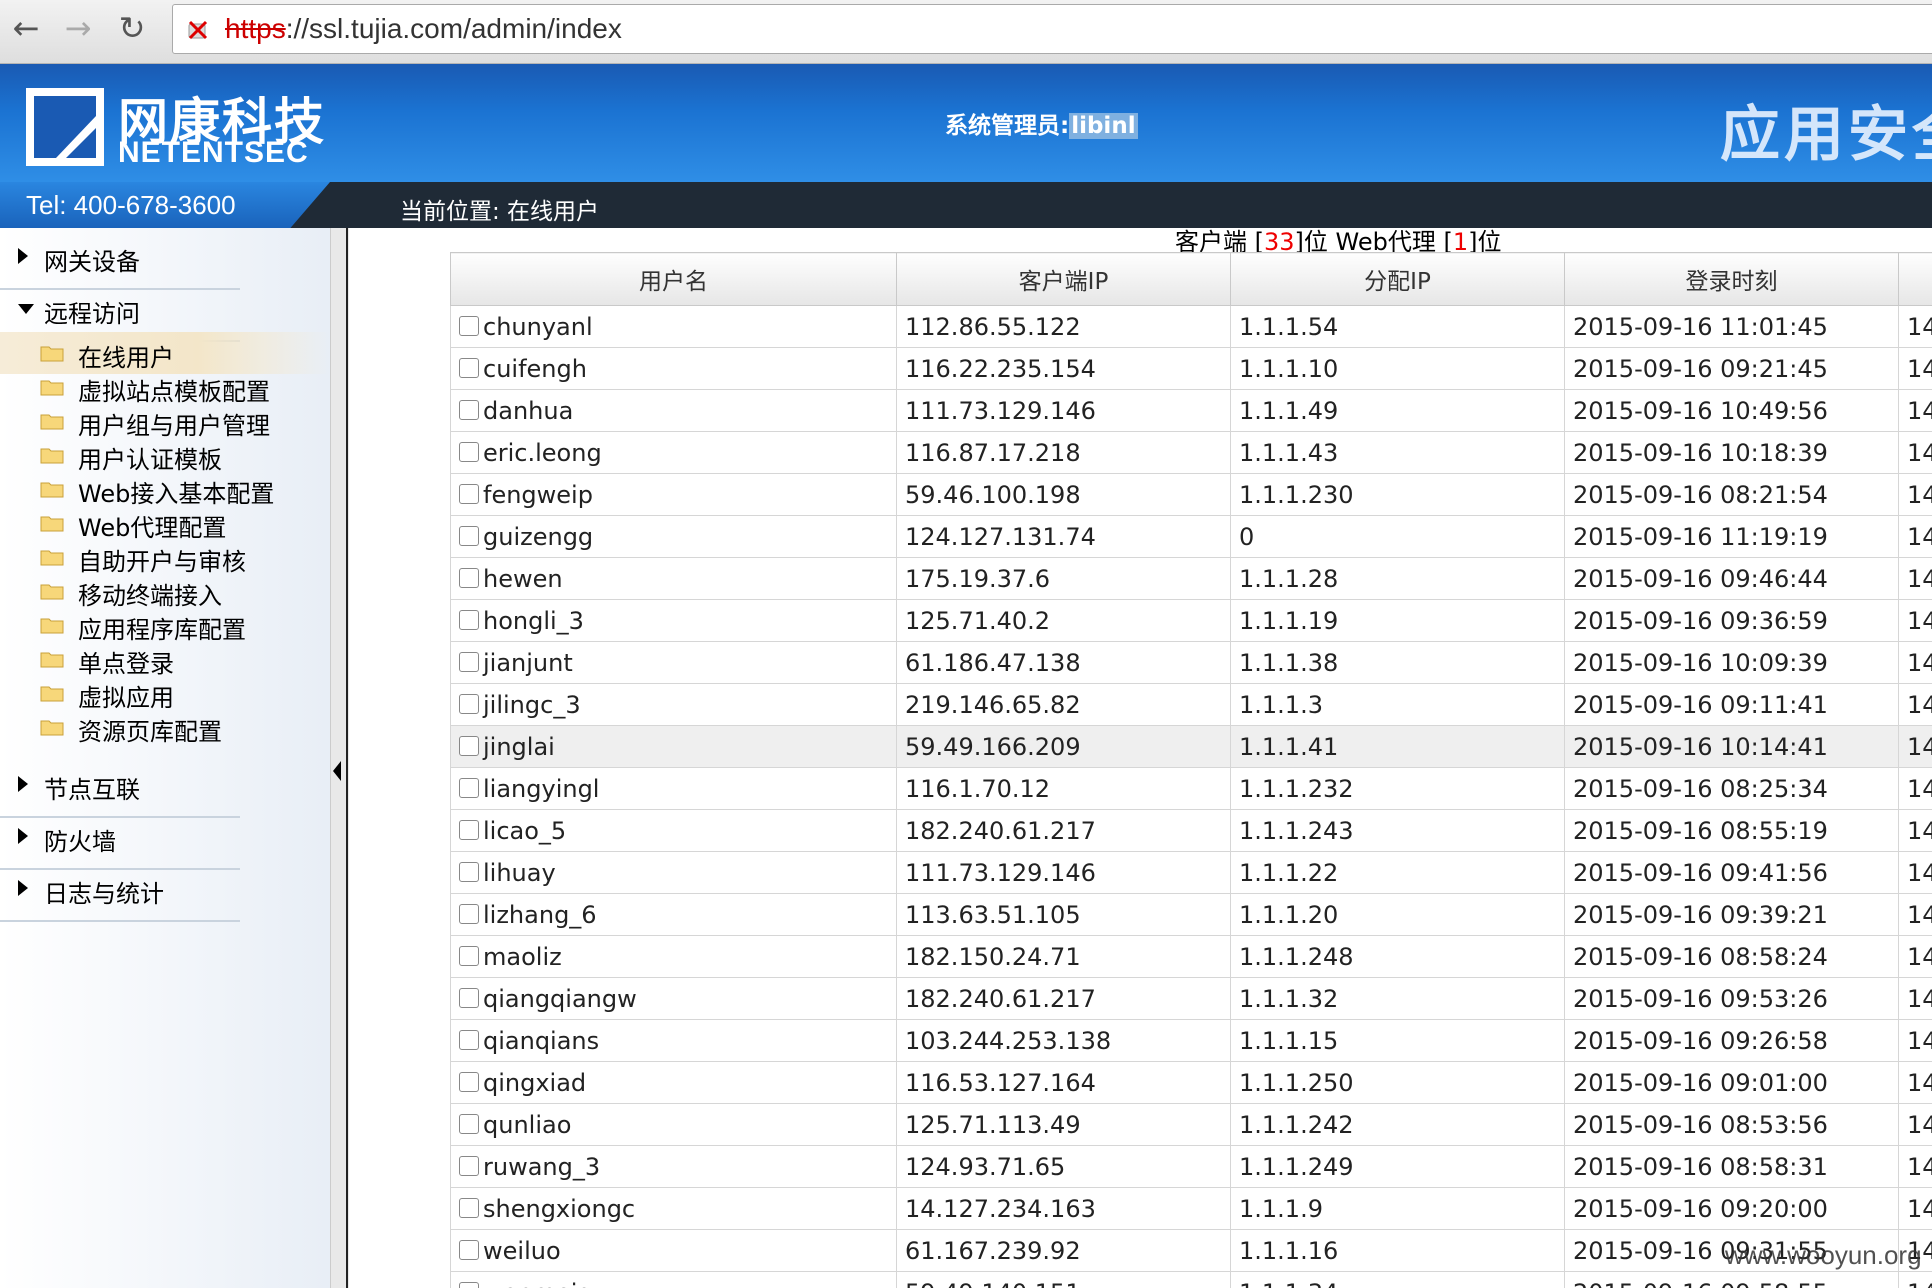  I want to click on phone-number: Tel: 400-678-3600, so click(131, 205).